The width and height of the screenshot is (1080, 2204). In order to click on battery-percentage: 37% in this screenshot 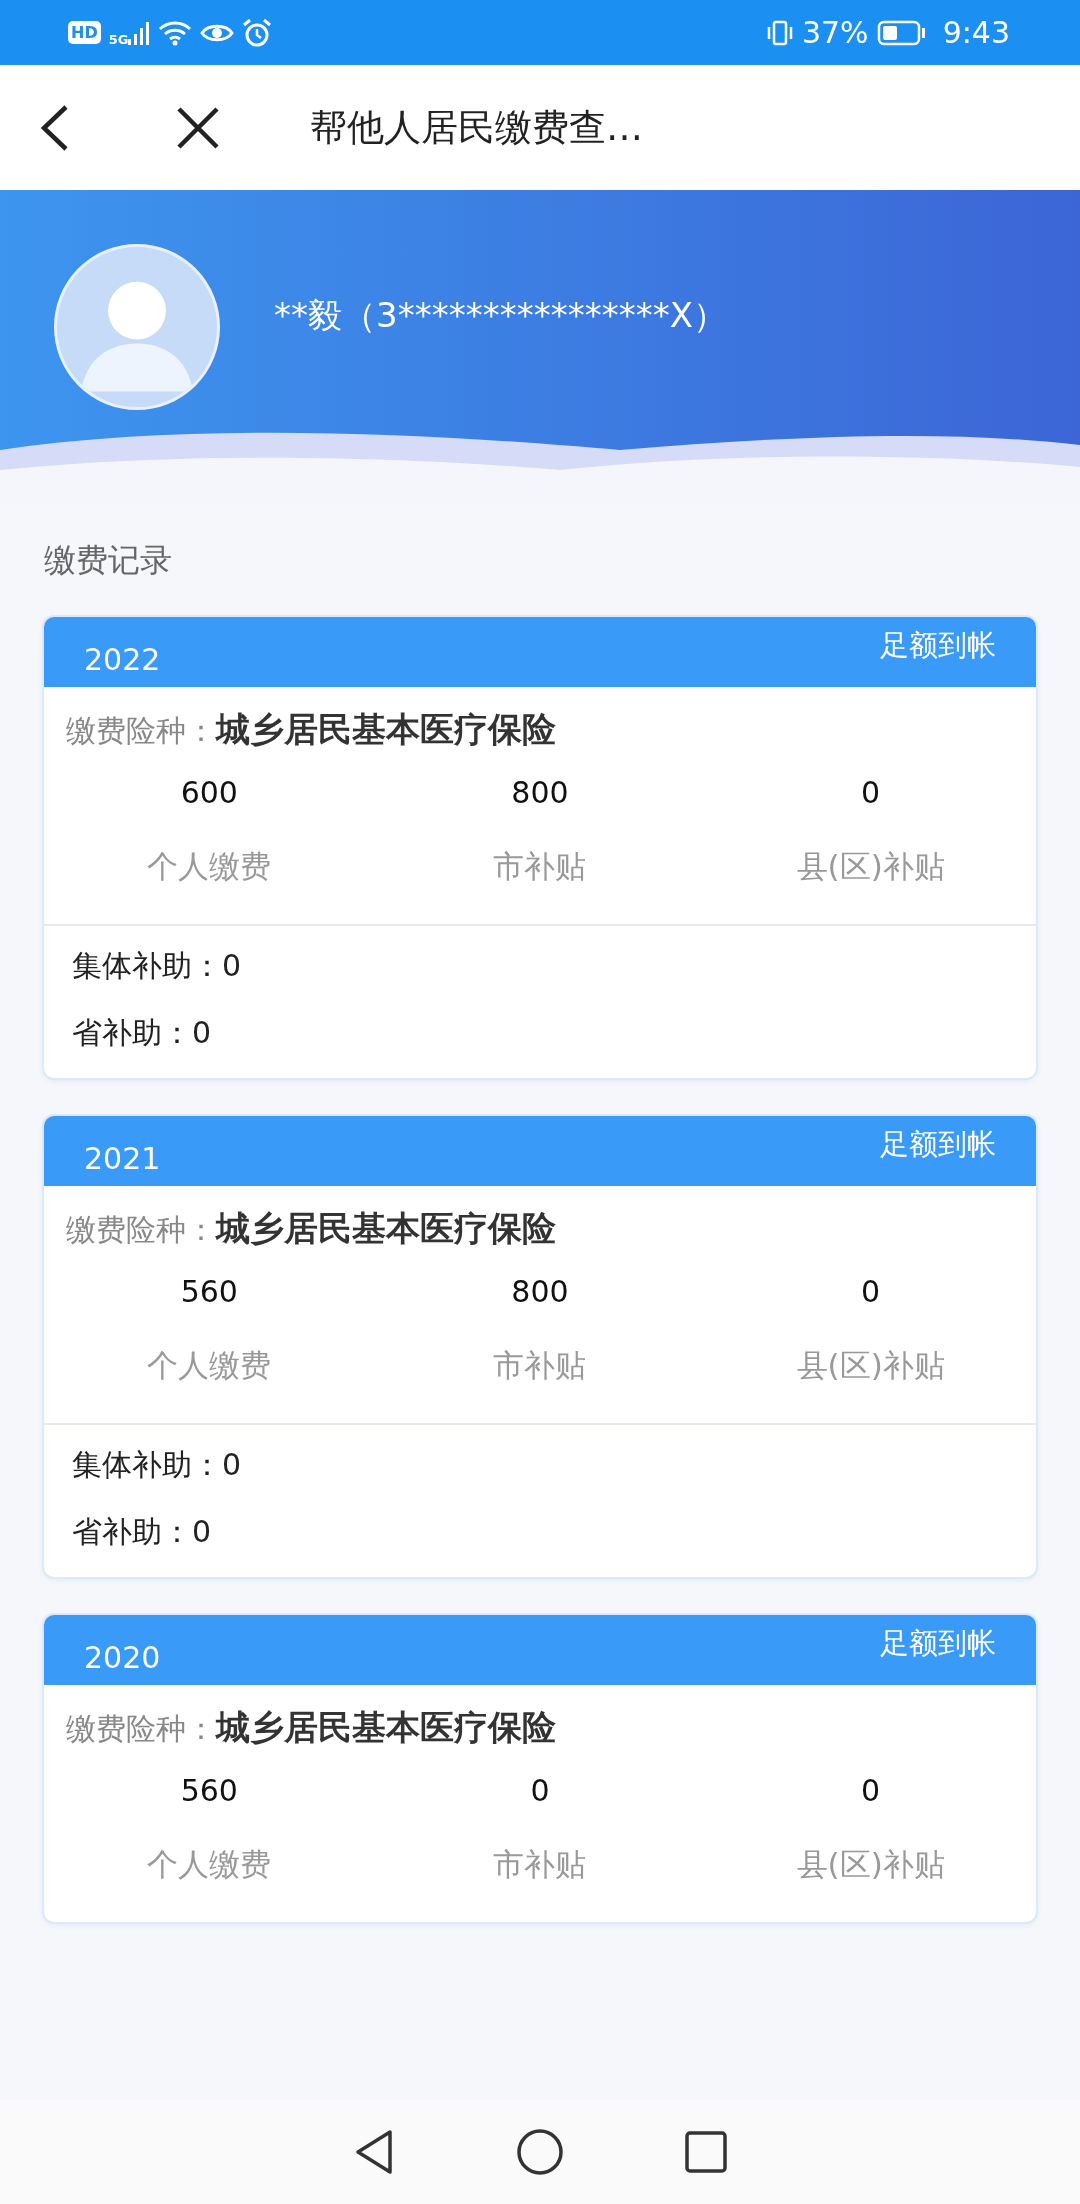, I will do `click(835, 32)`.